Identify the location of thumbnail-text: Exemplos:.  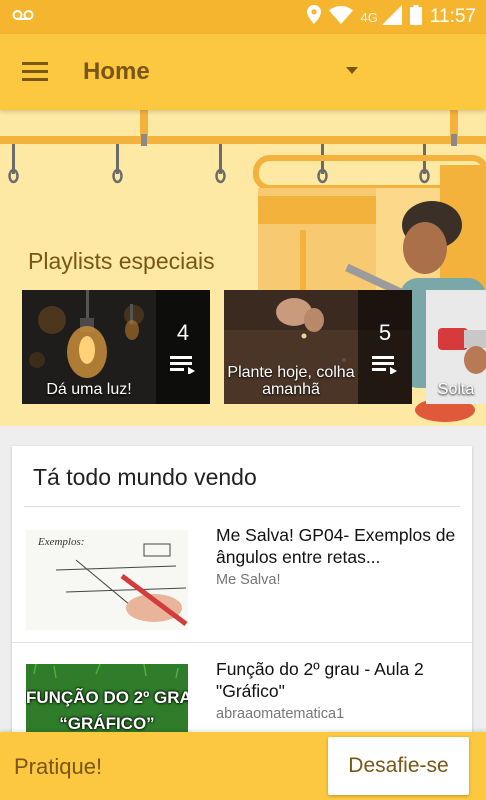
(61, 542).